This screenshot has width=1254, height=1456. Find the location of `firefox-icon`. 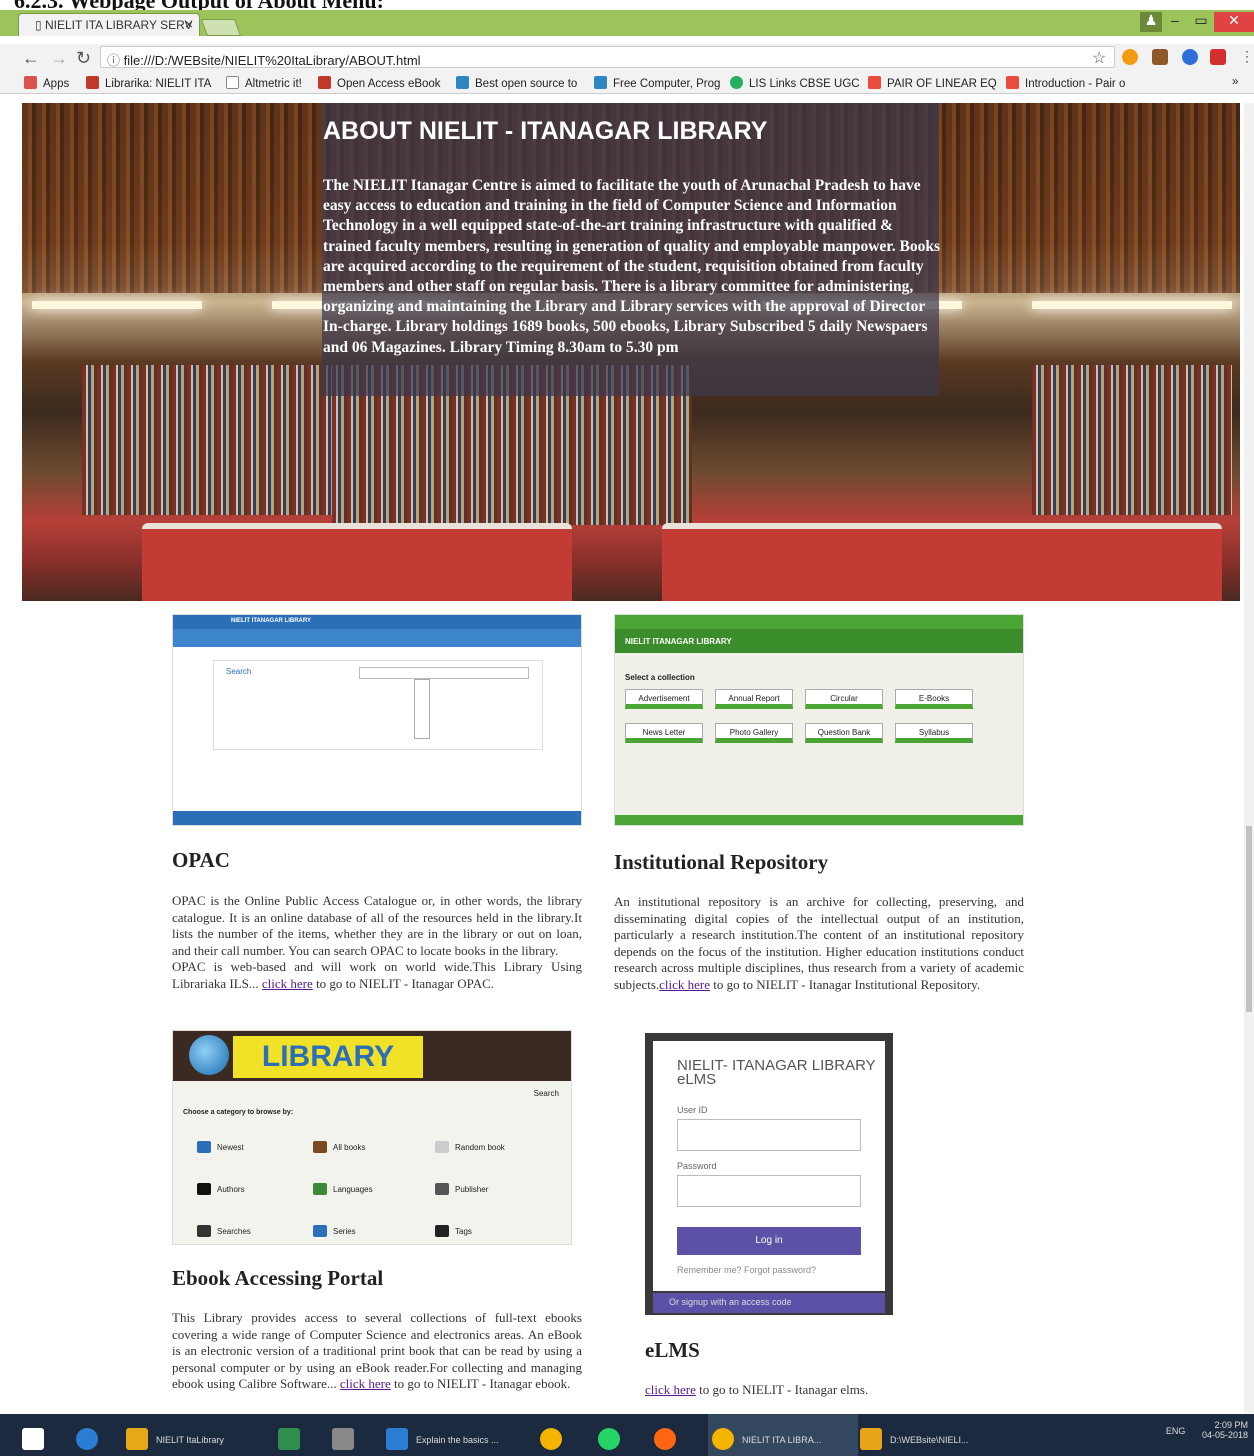

firefox-icon is located at coordinates (665, 1439).